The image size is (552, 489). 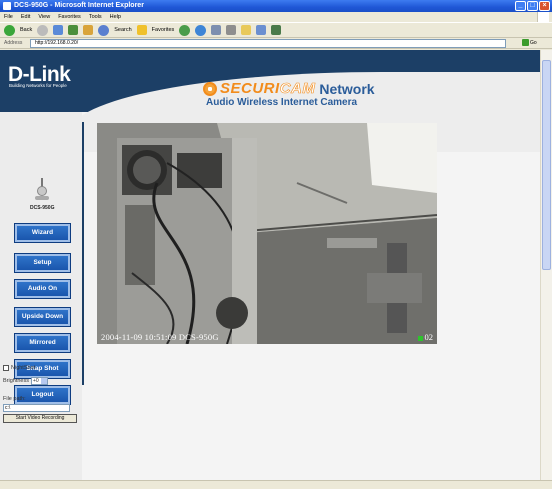 What do you see at coordinates (276, 17) in the screenshot?
I see `menu-bar: File Edit View Favorites Tools Help` at bounding box center [276, 17].